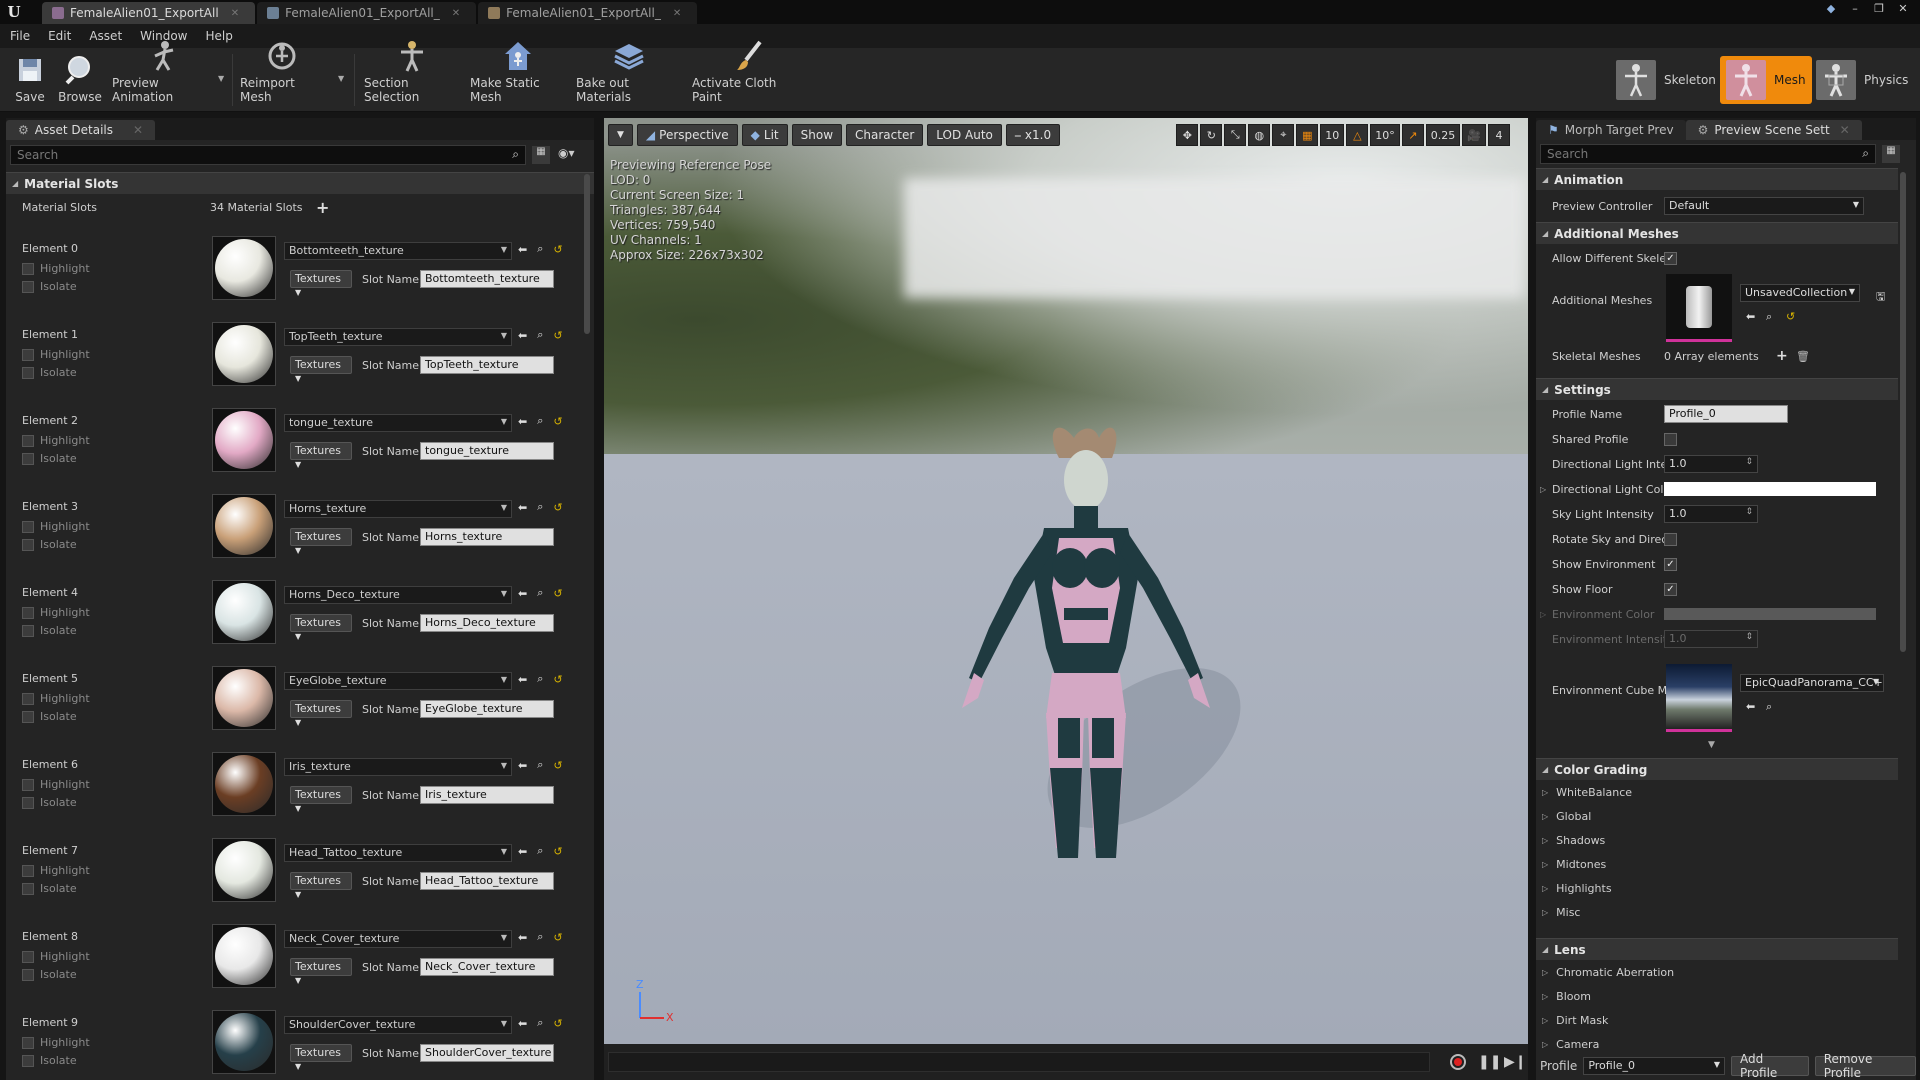 The width and height of the screenshot is (1920, 1080). Describe the element at coordinates (1855, 9) in the screenshot. I see `minimize-button: –` at that location.